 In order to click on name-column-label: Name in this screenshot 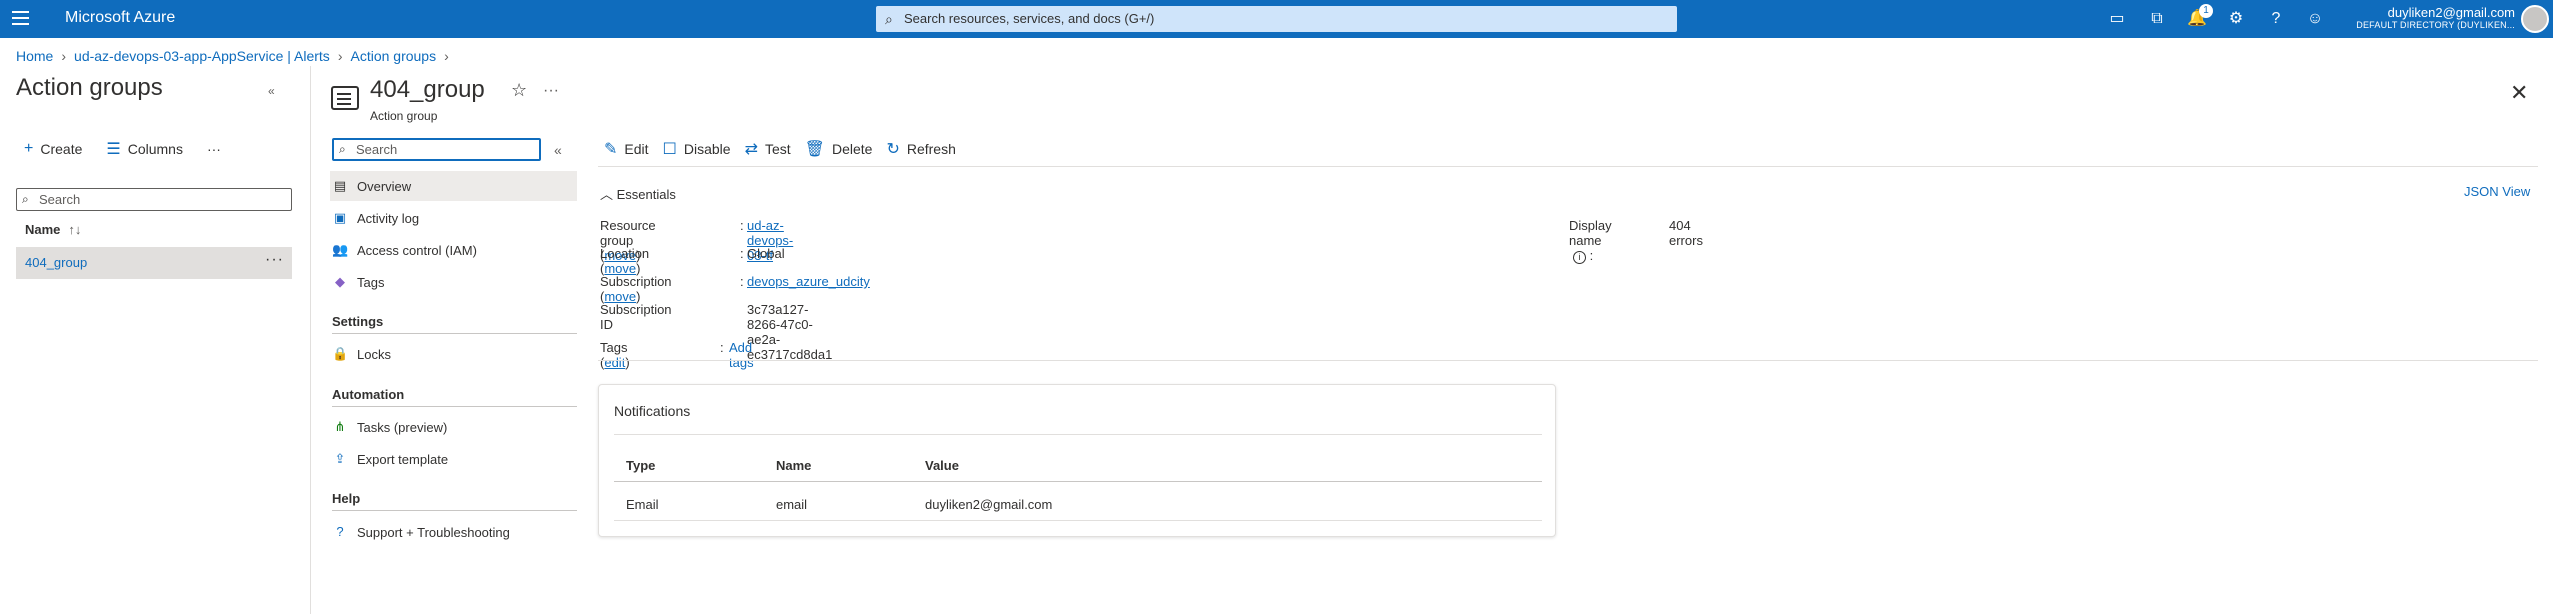, I will do `click(43, 229)`.